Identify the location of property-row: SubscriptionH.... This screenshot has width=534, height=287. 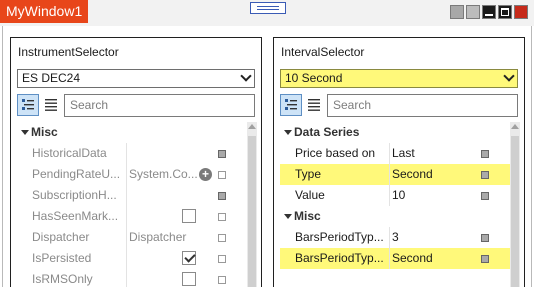
(135, 195).